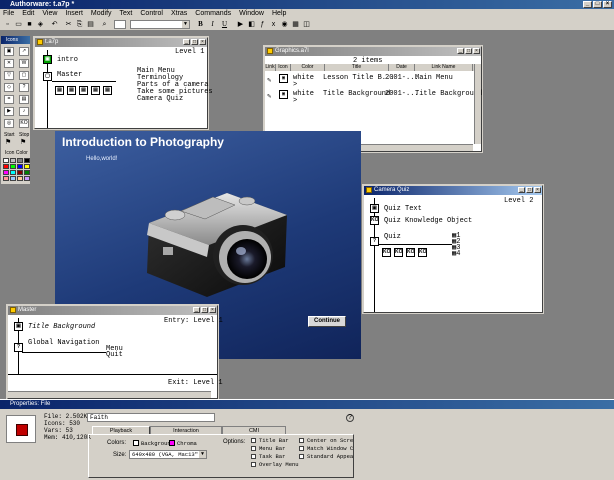  Describe the element at coordinates (306, 24) in the screenshot. I see `media-icon: ◫` at that location.